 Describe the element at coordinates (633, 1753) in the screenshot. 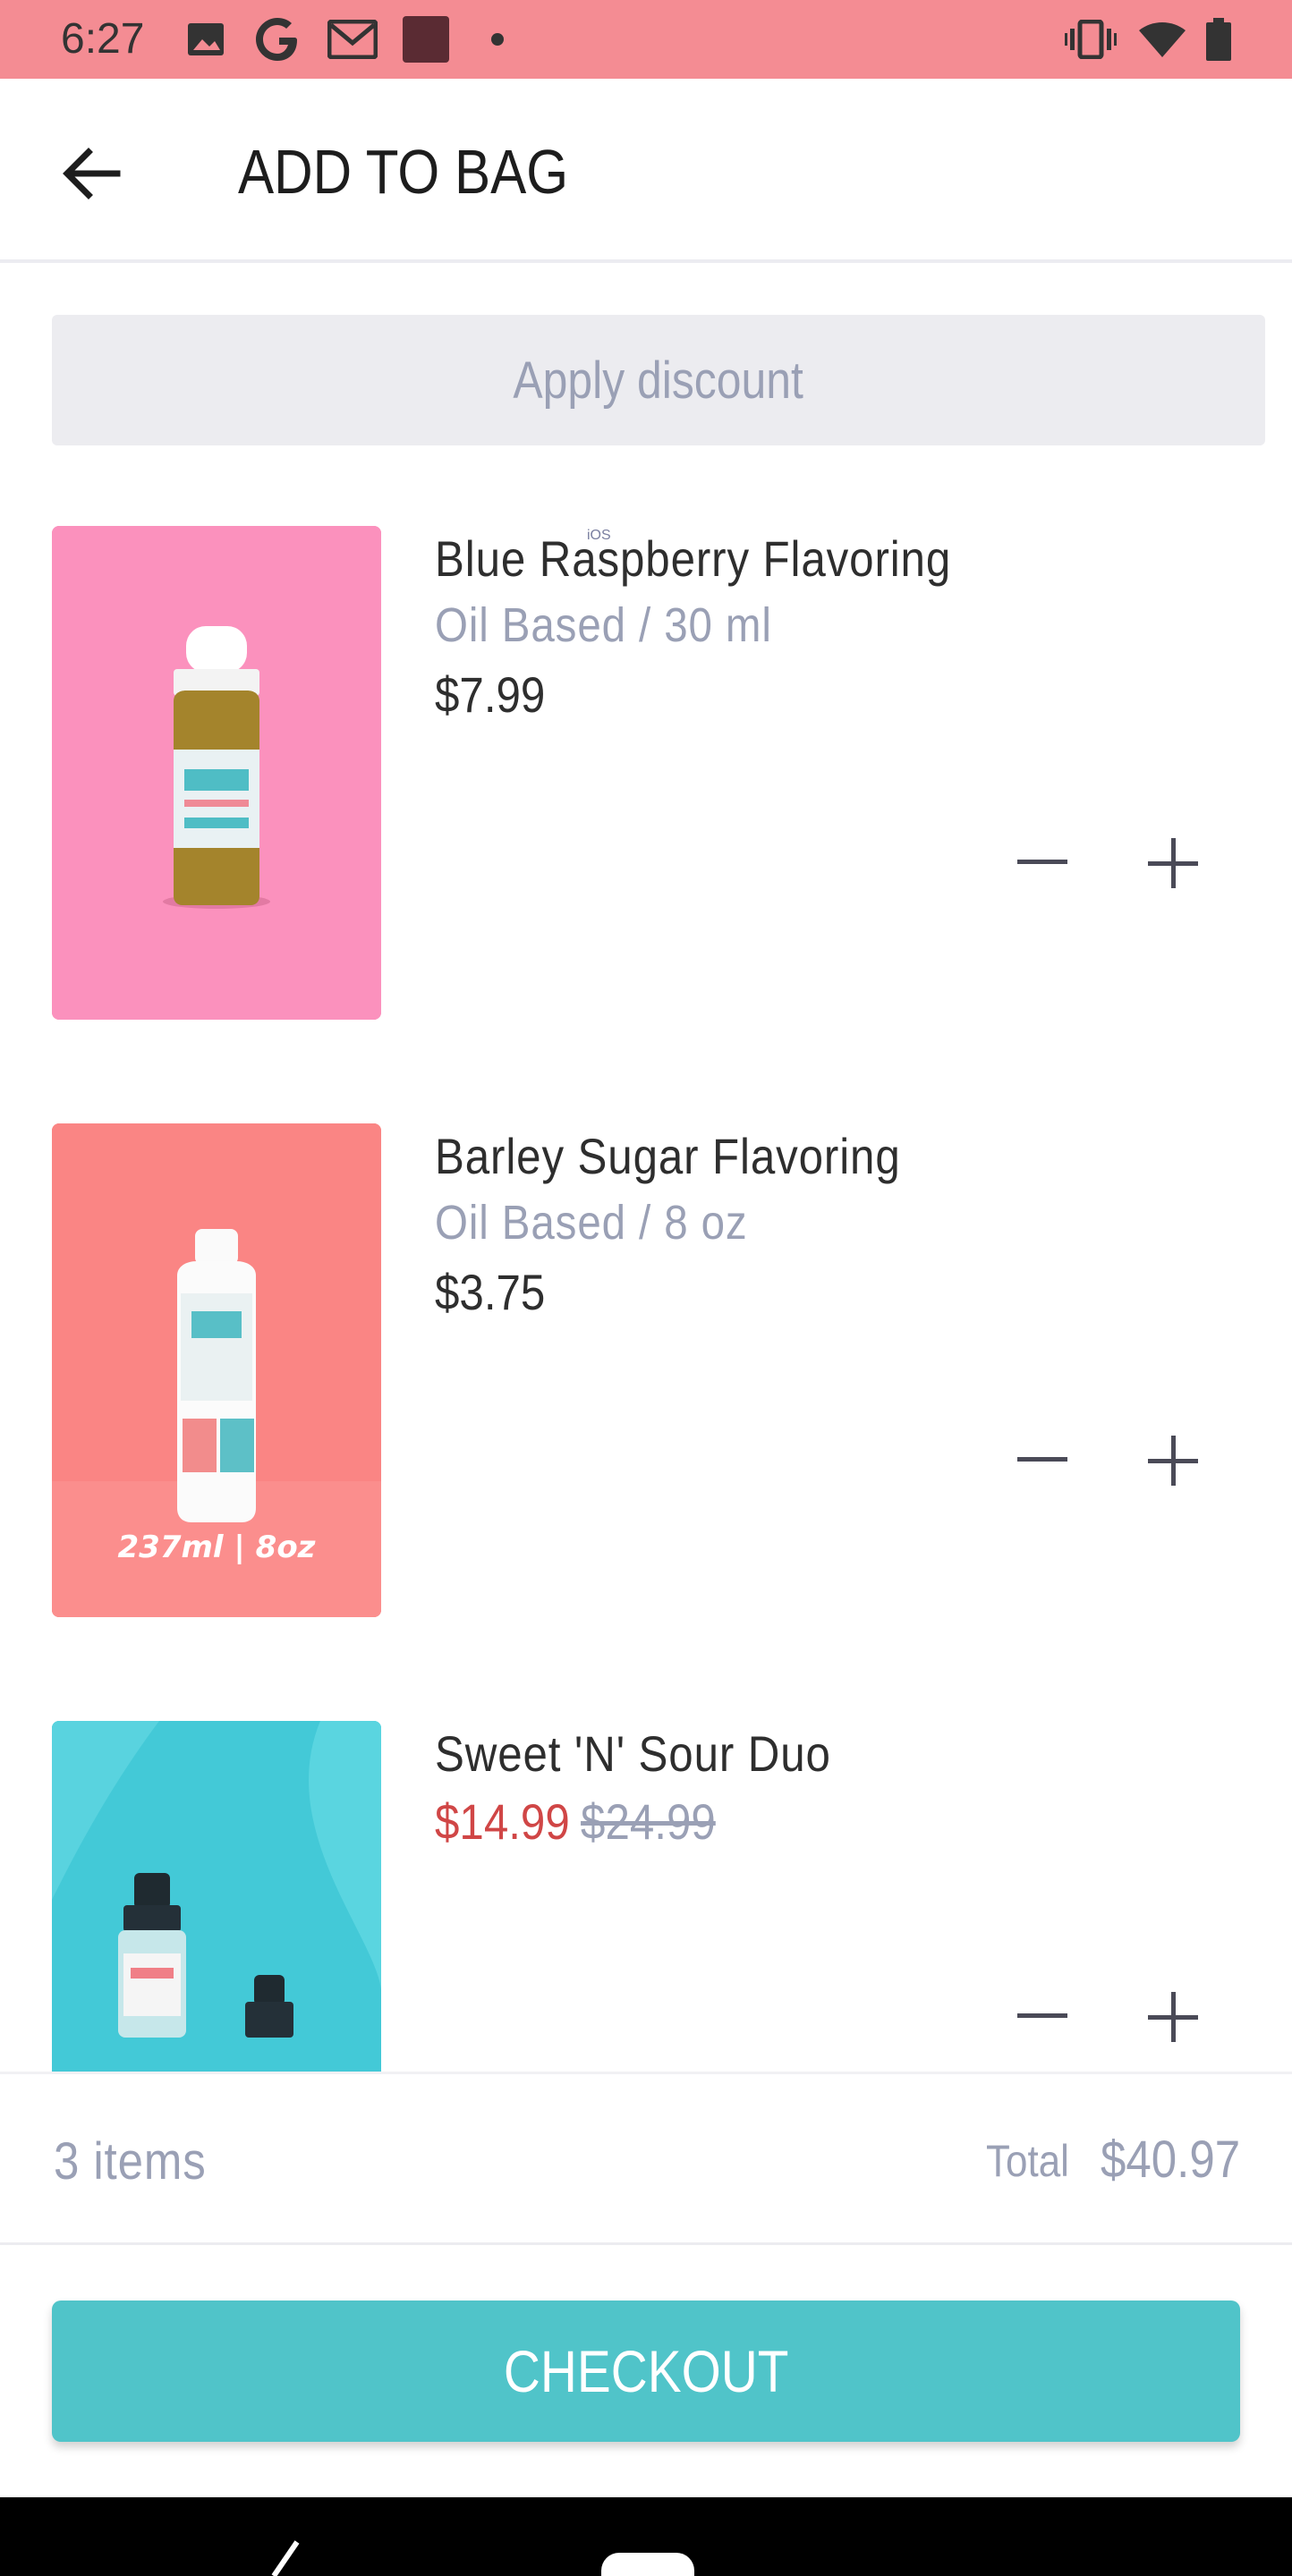

I see `product-name: Sweet 'N' Sour Duo` at that location.